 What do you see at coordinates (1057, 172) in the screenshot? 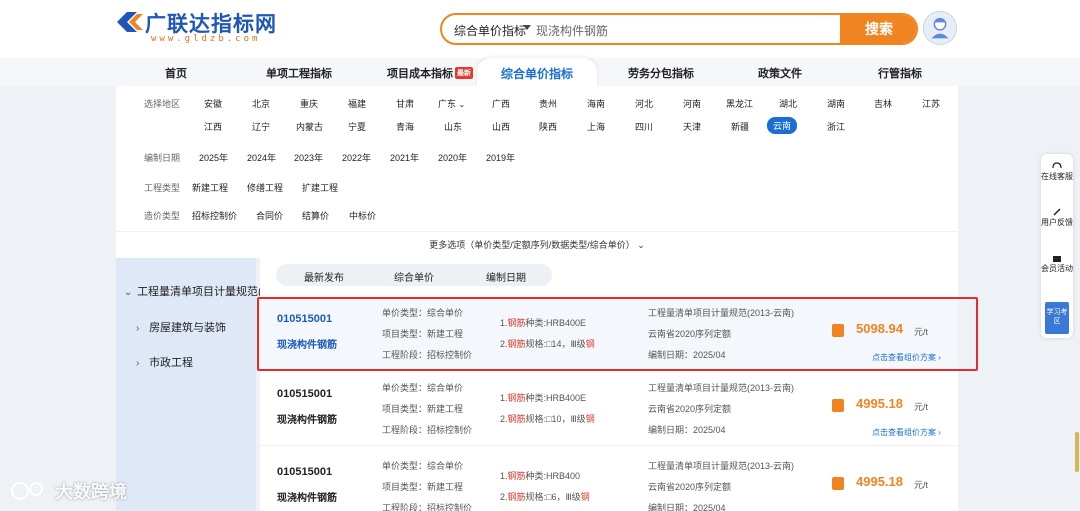
I see `side-customer-service: 在线客服` at bounding box center [1057, 172].